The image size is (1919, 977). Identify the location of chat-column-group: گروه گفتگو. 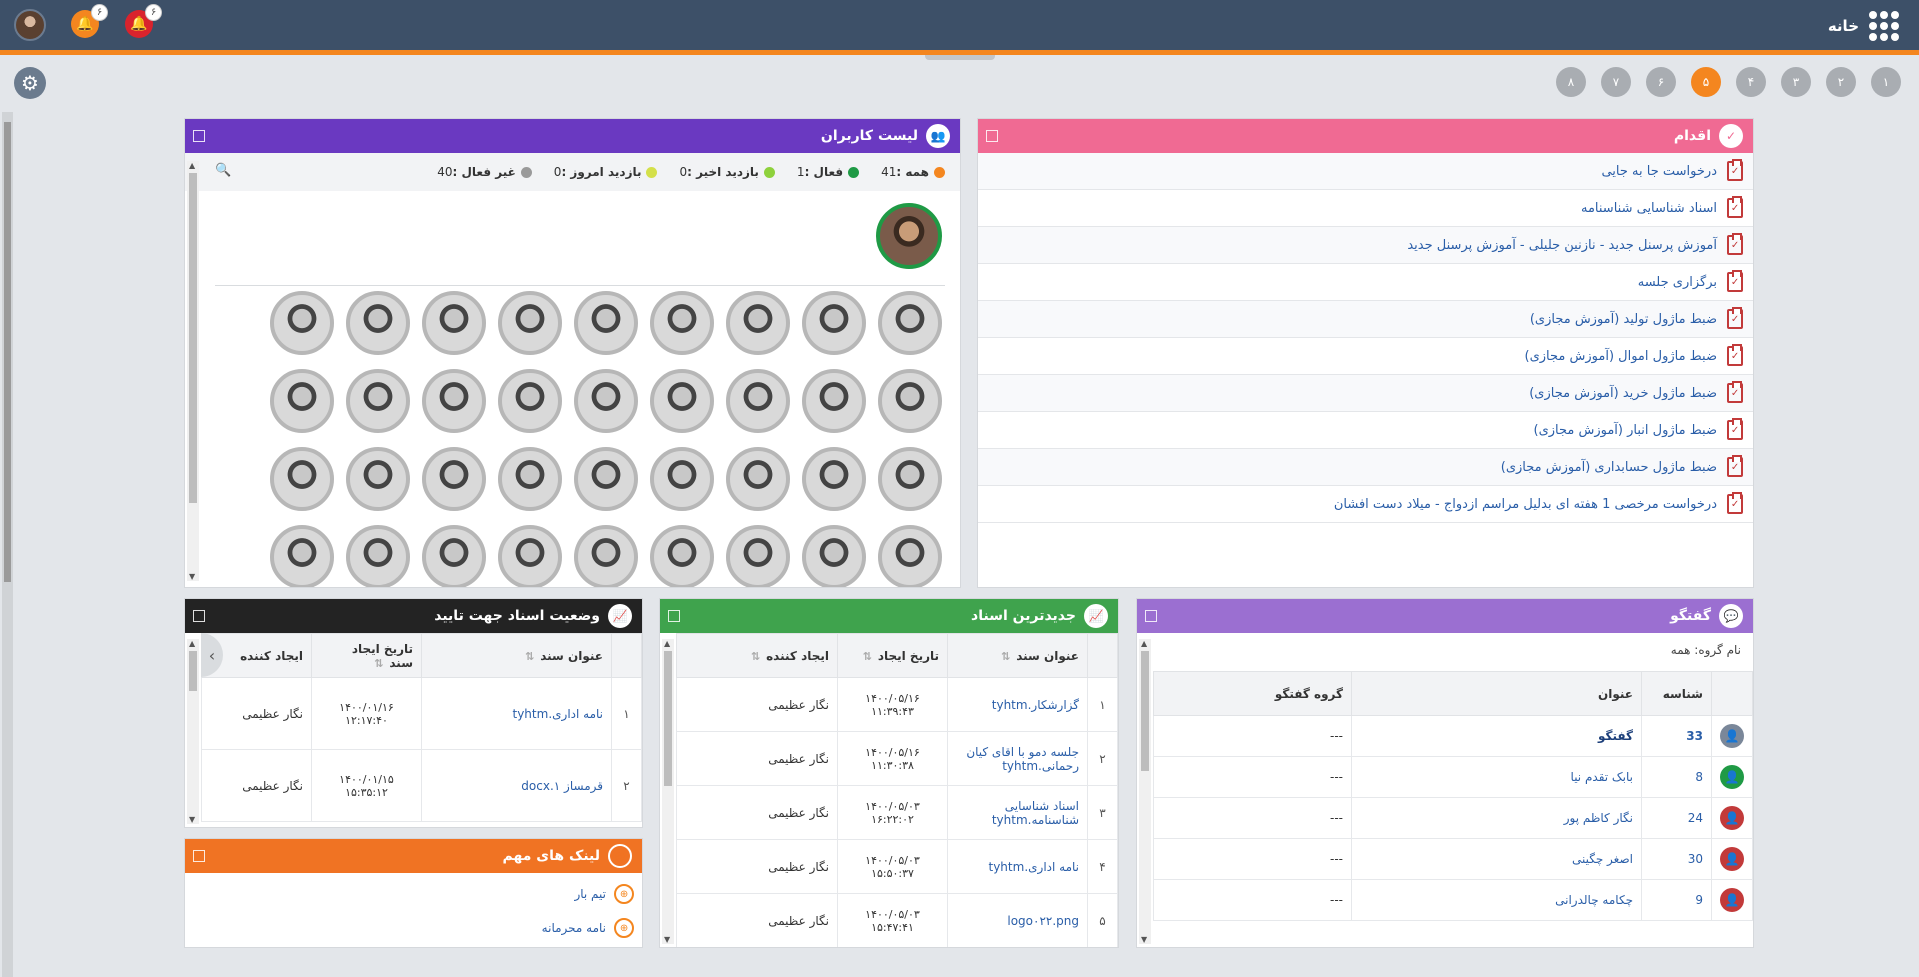
(1252, 693).